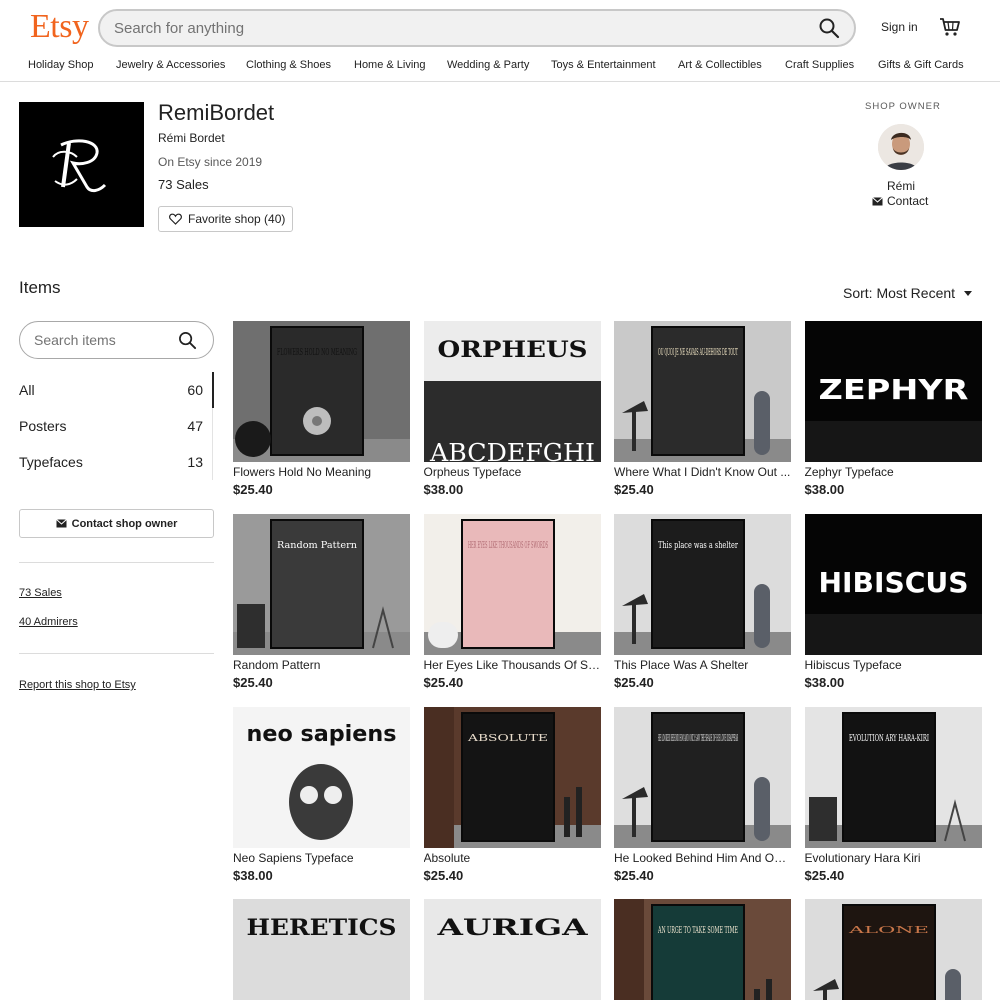 Image resolution: width=1000 pixels, height=1000 pixels. What do you see at coordinates (321, 391) in the screenshot?
I see `listing-image: FLOWERS HOLD NO MEANING` at bounding box center [321, 391].